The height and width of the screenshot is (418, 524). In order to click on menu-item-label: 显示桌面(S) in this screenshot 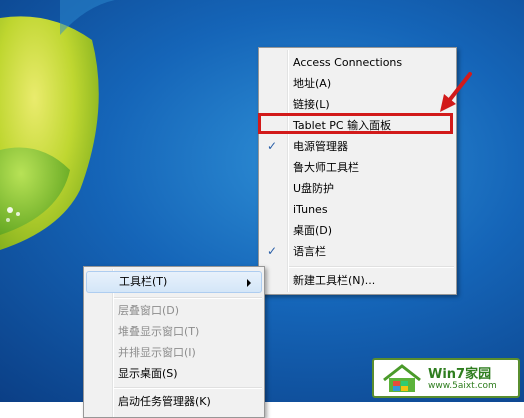, I will do `click(148, 373)`.